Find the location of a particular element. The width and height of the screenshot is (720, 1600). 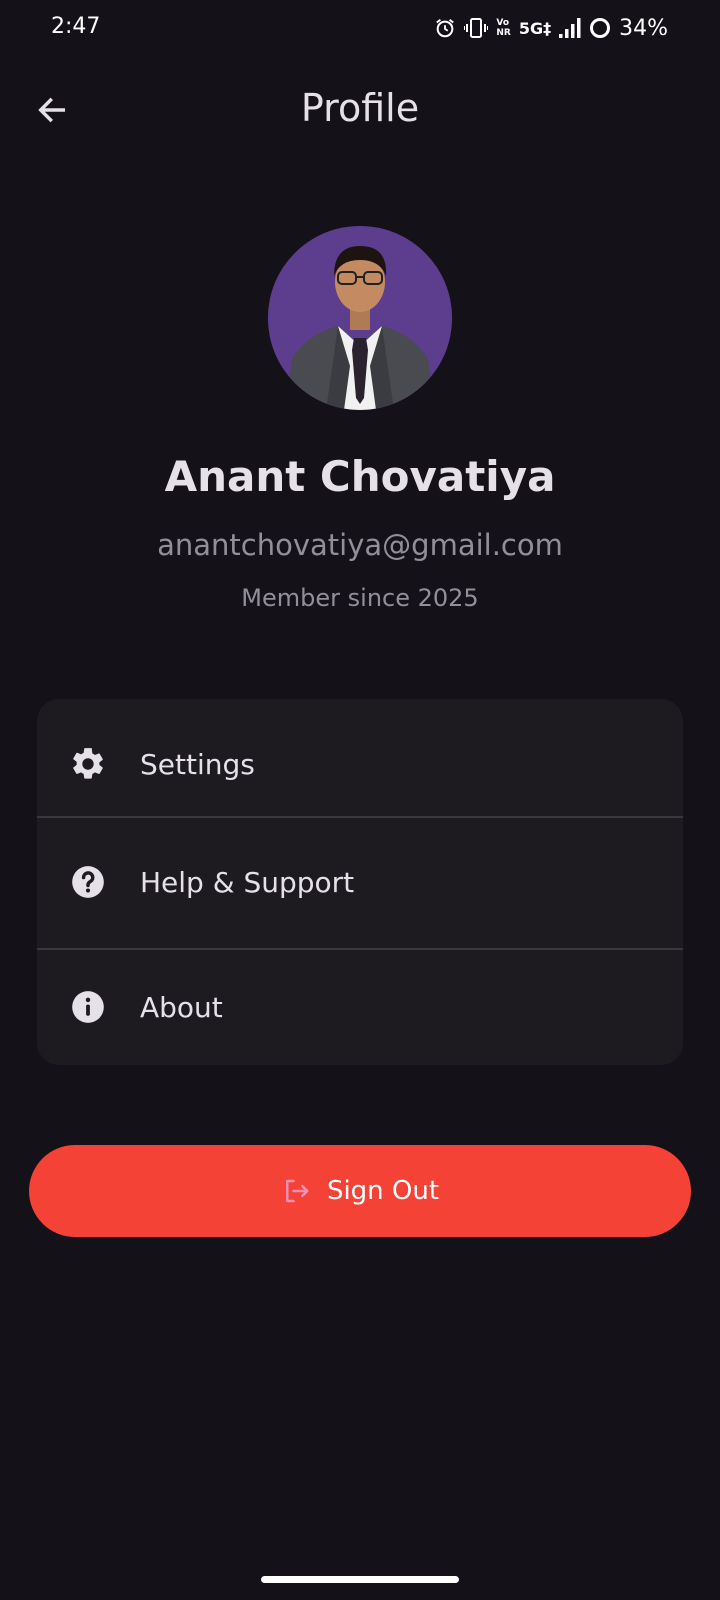

status-bar: 2:47 Vo NR 5G‡ 34% is located at coordinates (360, 29).